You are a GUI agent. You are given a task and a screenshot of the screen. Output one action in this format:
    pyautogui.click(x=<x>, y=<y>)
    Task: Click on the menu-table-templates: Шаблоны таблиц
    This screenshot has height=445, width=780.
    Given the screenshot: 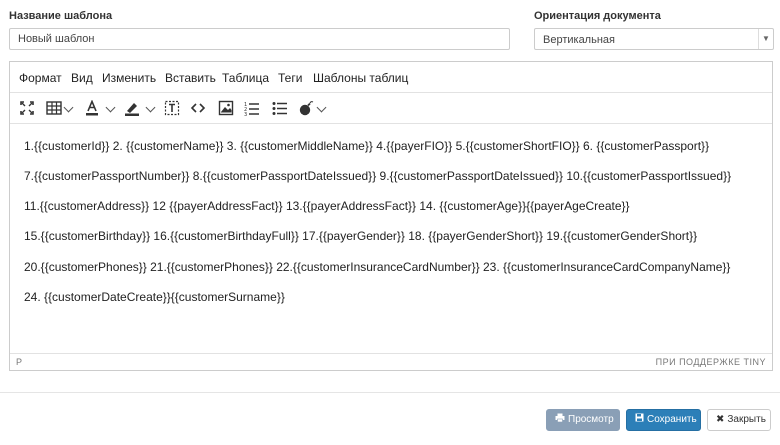 What is the action you would take?
    pyautogui.click(x=360, y=78)
    